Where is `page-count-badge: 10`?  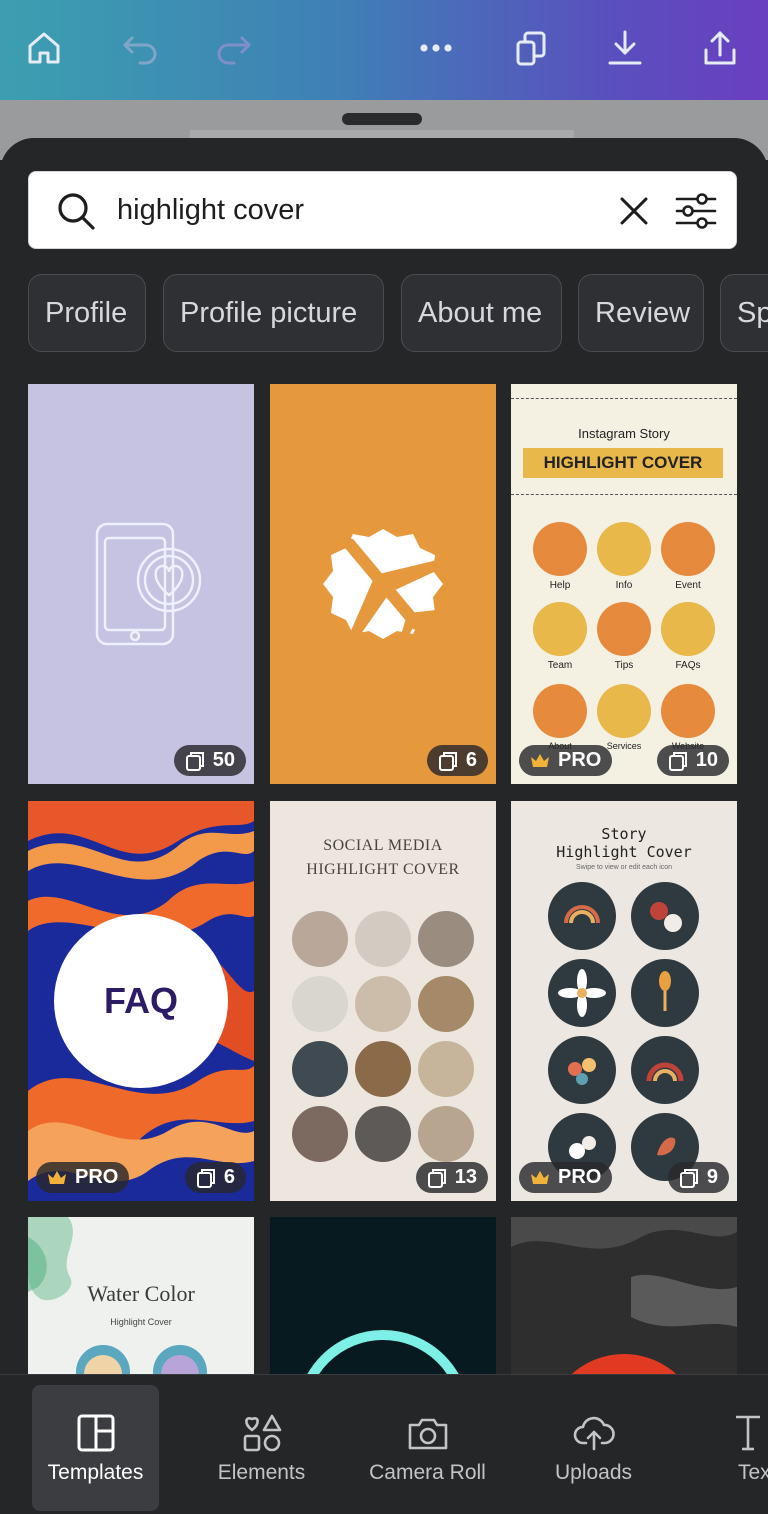
page-count-badge: 10 is located at coordinates (692, 760).